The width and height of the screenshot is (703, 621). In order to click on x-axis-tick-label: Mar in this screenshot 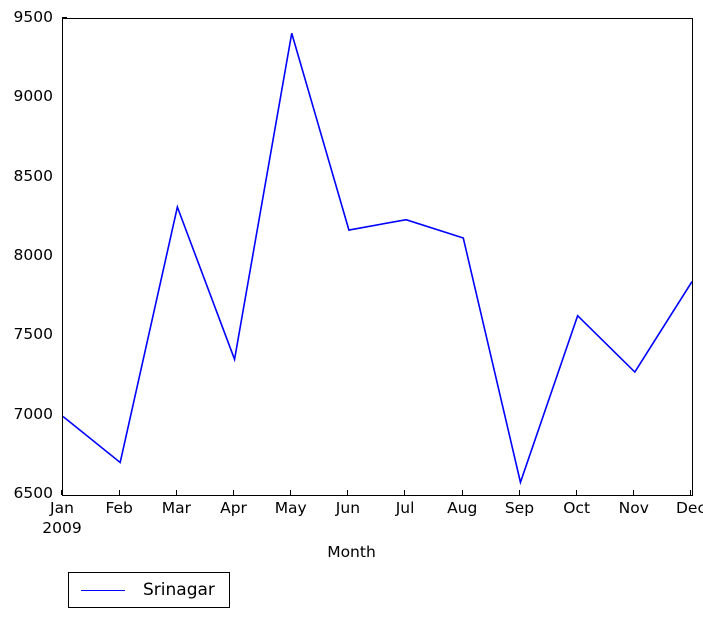, I will do `click(176, 508)`.